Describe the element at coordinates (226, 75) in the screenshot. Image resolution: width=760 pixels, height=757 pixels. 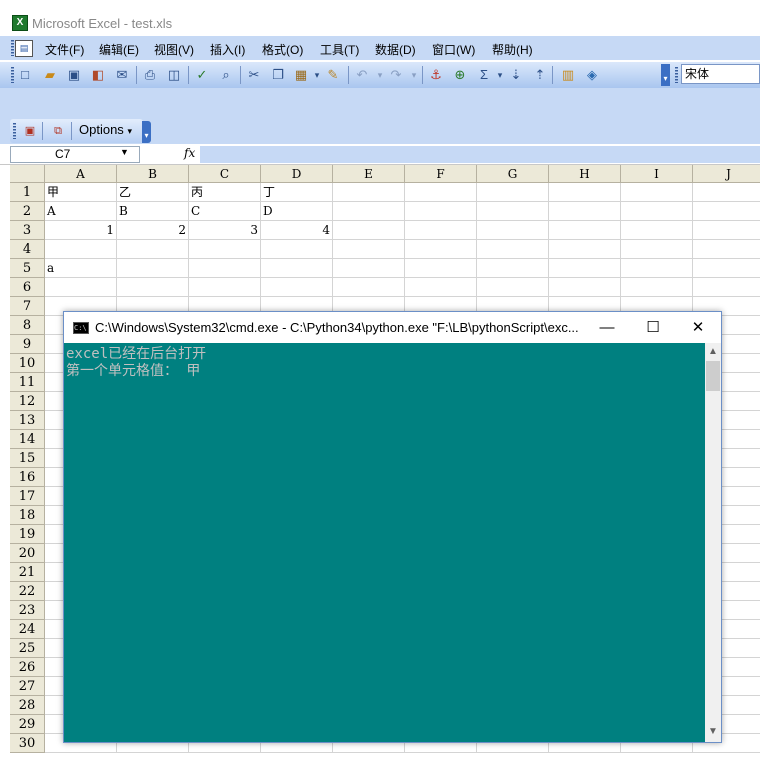
I see `research-icon: ⌕` at that location.